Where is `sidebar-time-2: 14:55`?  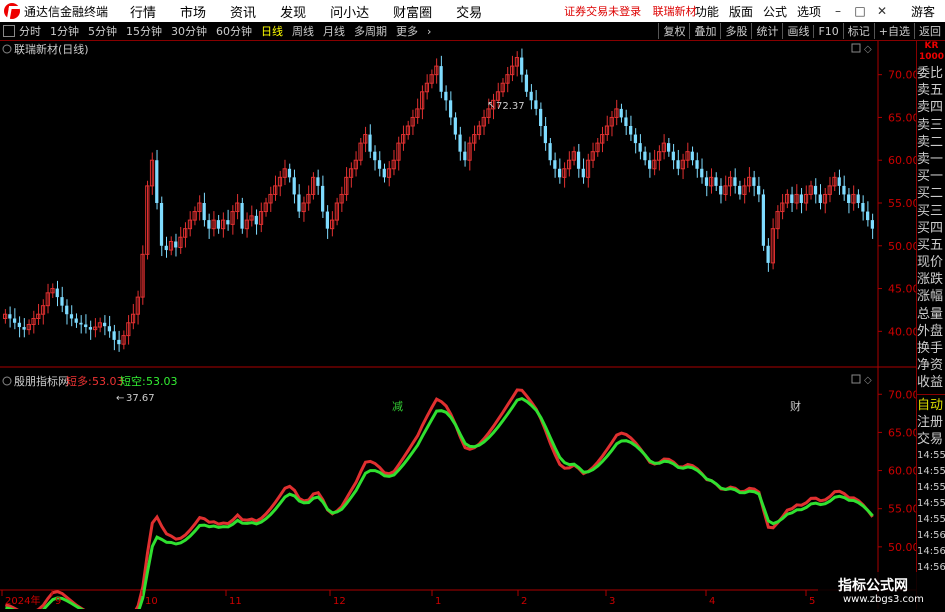 sidebar-time-2: 14:55 is located at coordinates (931, 488).